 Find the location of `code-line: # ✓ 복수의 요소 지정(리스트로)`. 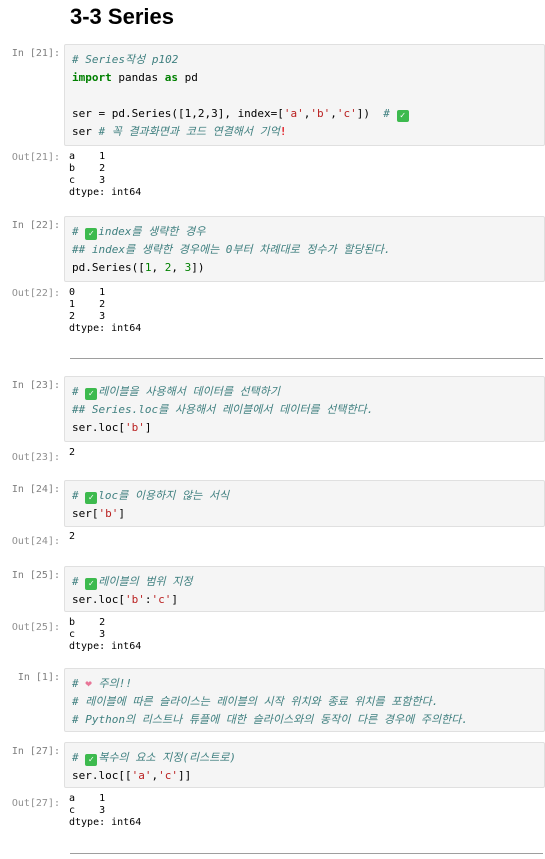

code-line: # ✓ 복수의 요소 지정(리스트로) is located at coordinates (154, 758).